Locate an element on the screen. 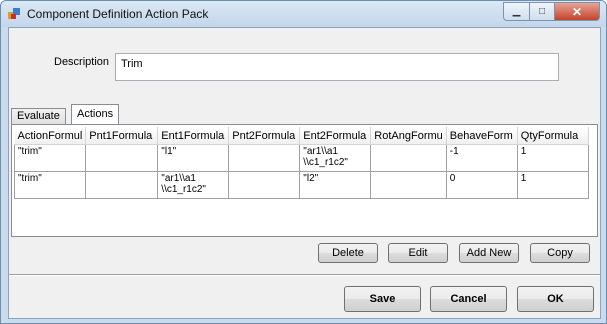  save-button: Save is located at coordinates (382, 299).